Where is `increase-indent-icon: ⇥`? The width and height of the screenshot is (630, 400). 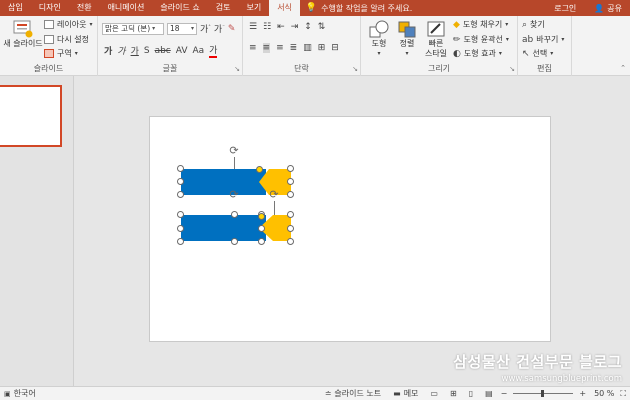
increase-indent-icon: ⇥ is located at coordinates (295, 27).